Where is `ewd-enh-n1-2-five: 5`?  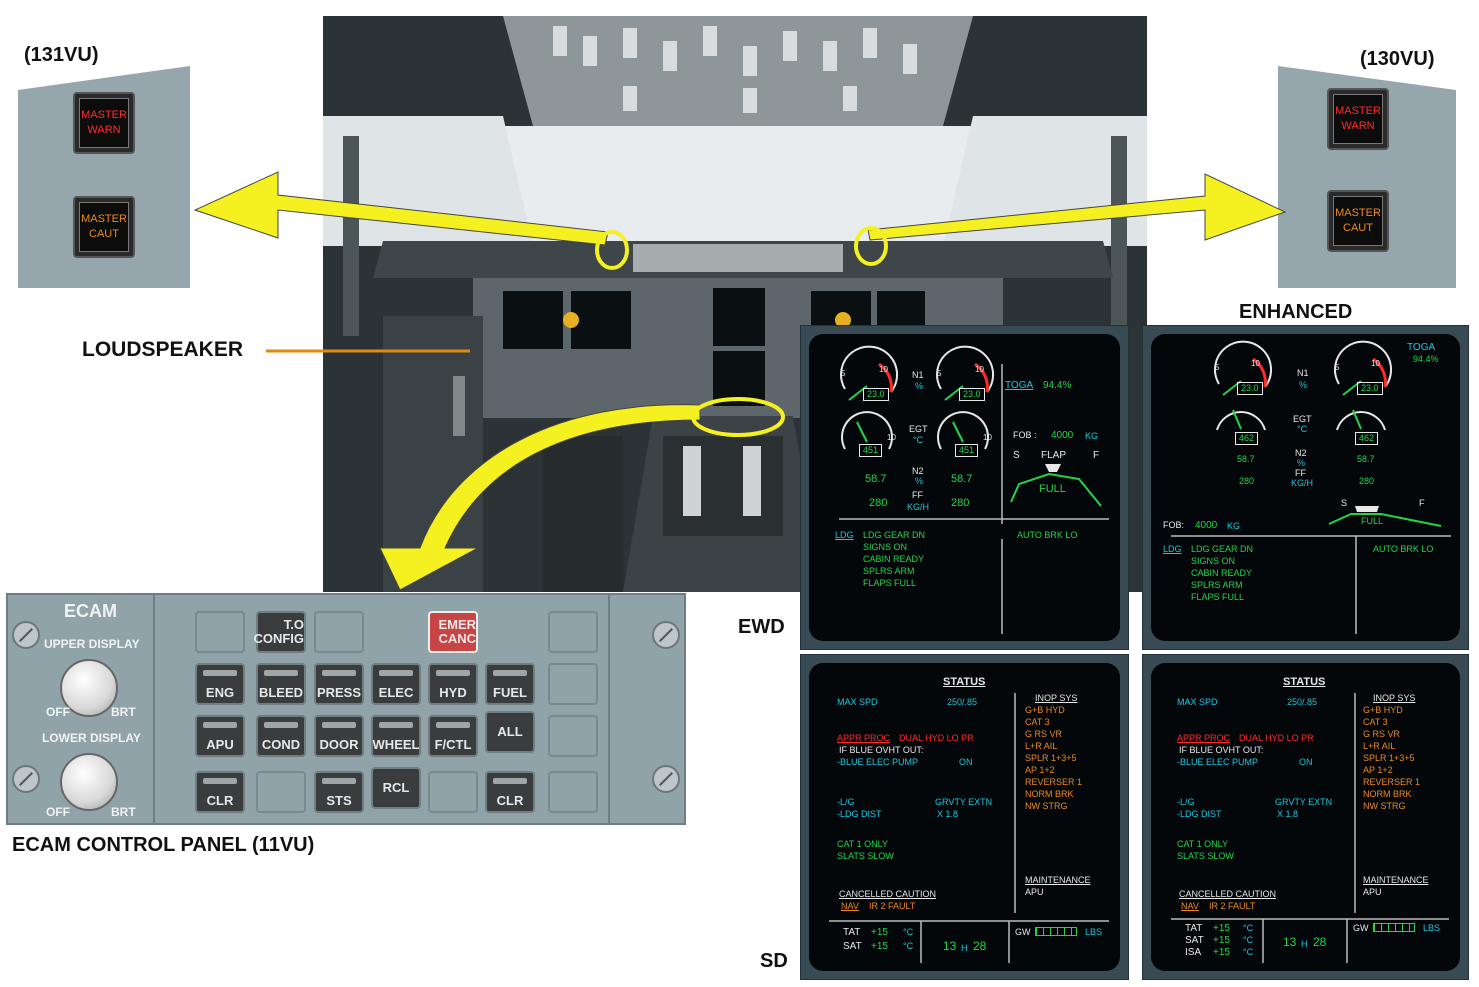 ewd-enh-n1-2-five: 5 is located at coordinates (1337, 367).